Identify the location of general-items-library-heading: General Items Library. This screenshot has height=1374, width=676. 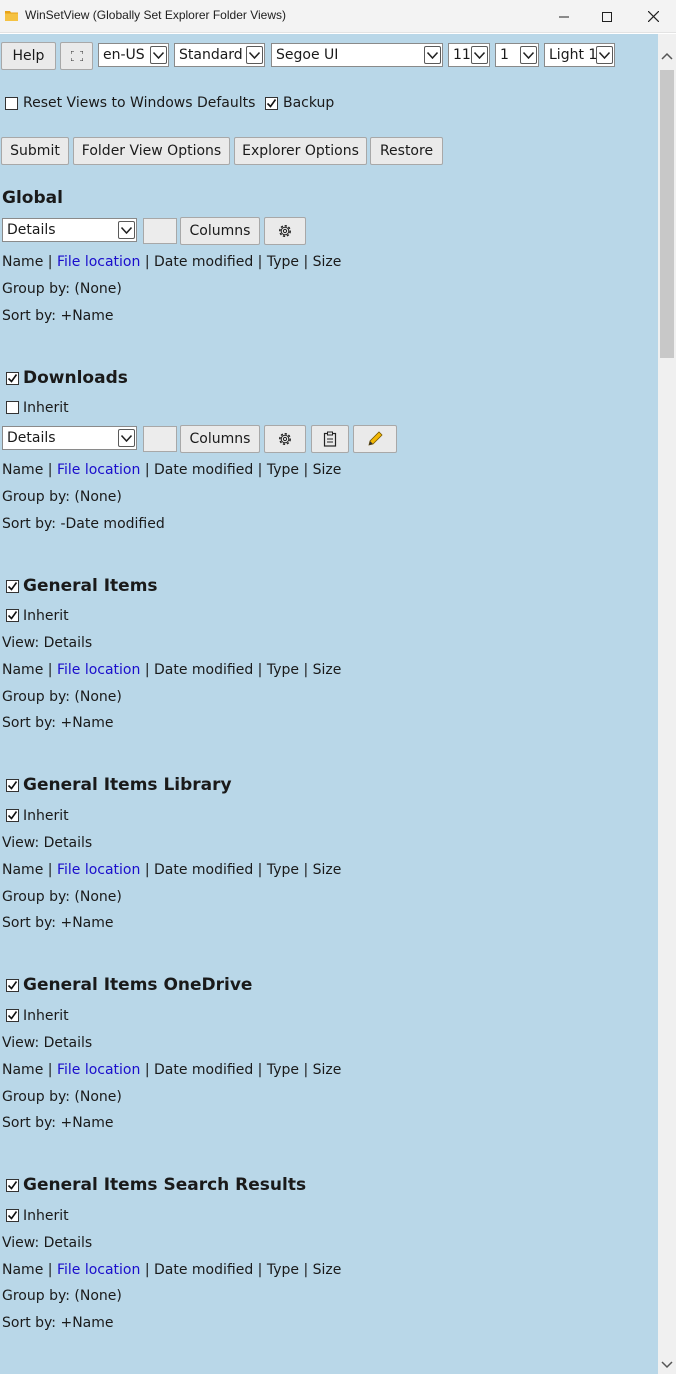
(127, 785).